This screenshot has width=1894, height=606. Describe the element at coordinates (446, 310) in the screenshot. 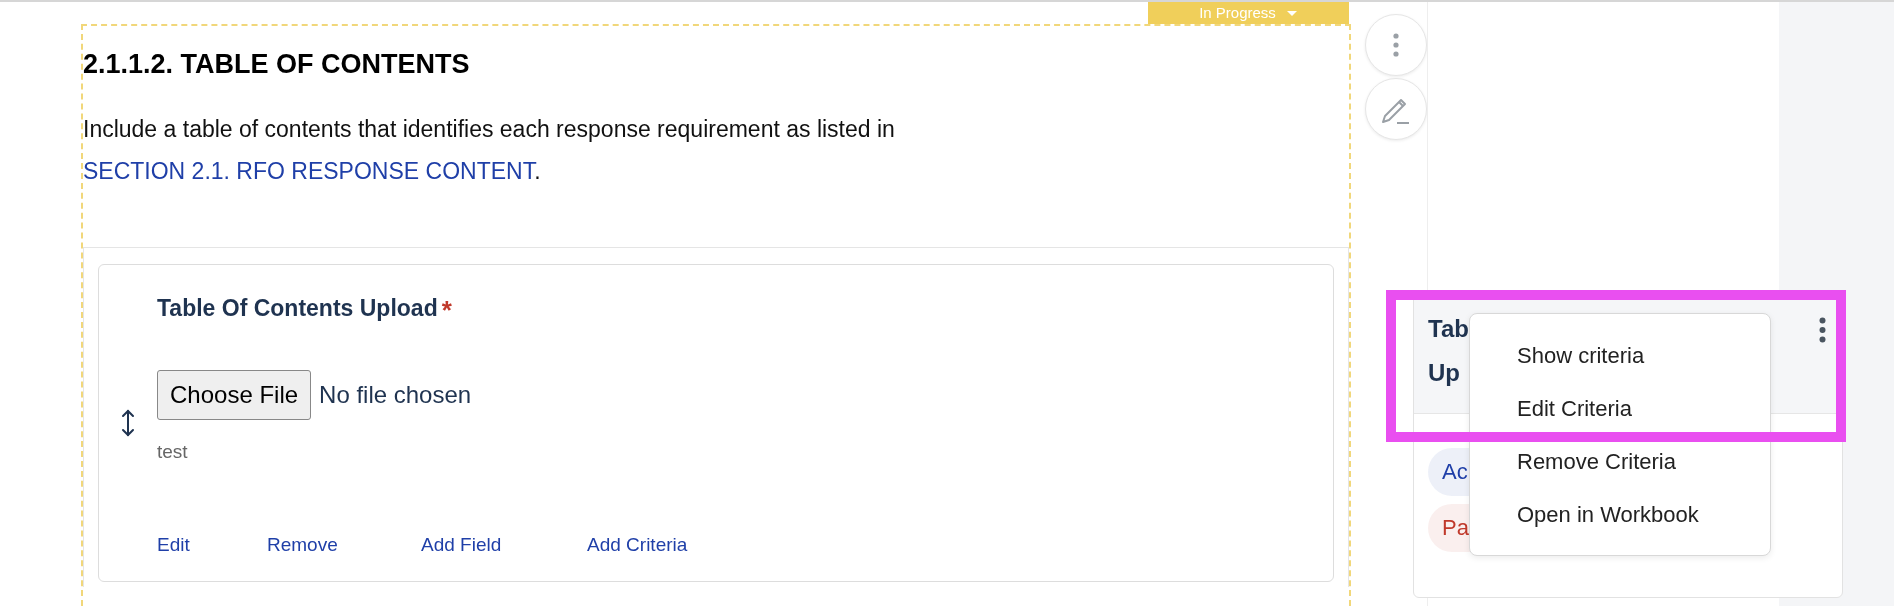

I see `required-mark: *` at that location.